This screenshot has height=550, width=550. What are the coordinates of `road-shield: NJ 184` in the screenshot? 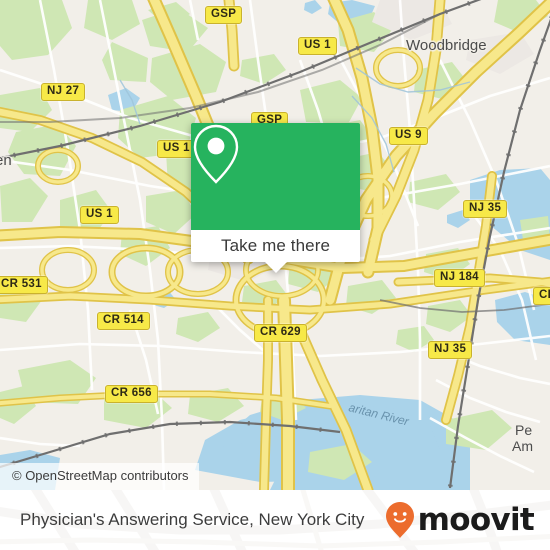 It's located at (459, 278).